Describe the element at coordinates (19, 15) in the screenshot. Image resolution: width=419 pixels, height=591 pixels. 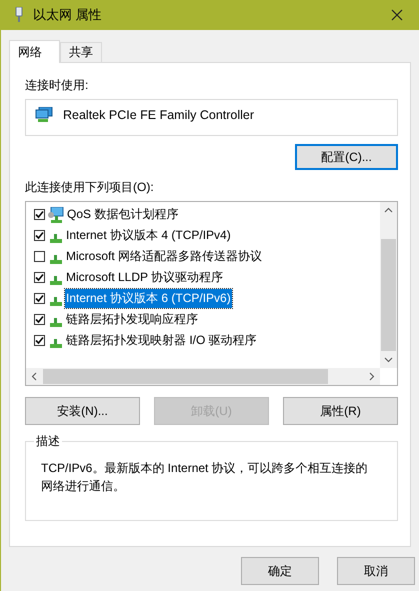
I see `ethernet-plug-icon` at that location.